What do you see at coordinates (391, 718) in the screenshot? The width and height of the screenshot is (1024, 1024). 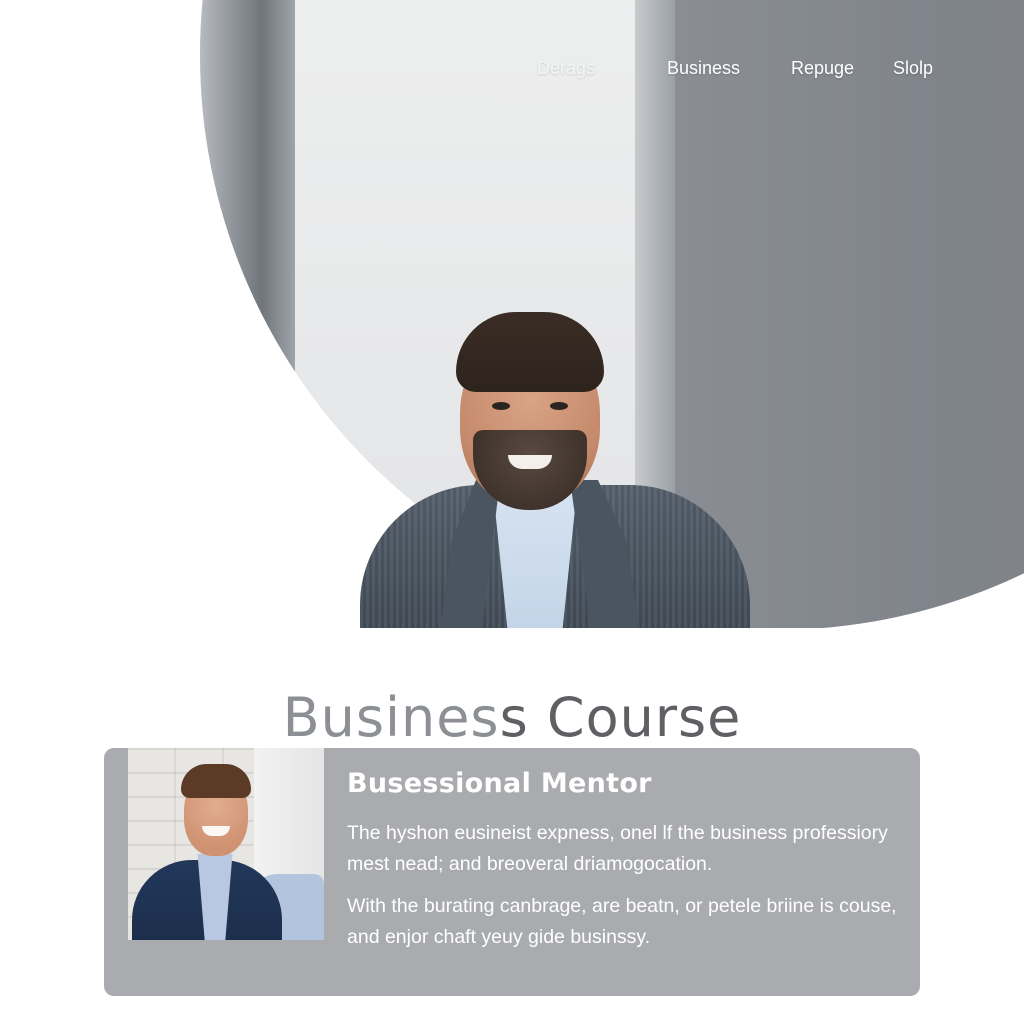 I see `page-title-part1: Busines` at bounding box center [391, 718].